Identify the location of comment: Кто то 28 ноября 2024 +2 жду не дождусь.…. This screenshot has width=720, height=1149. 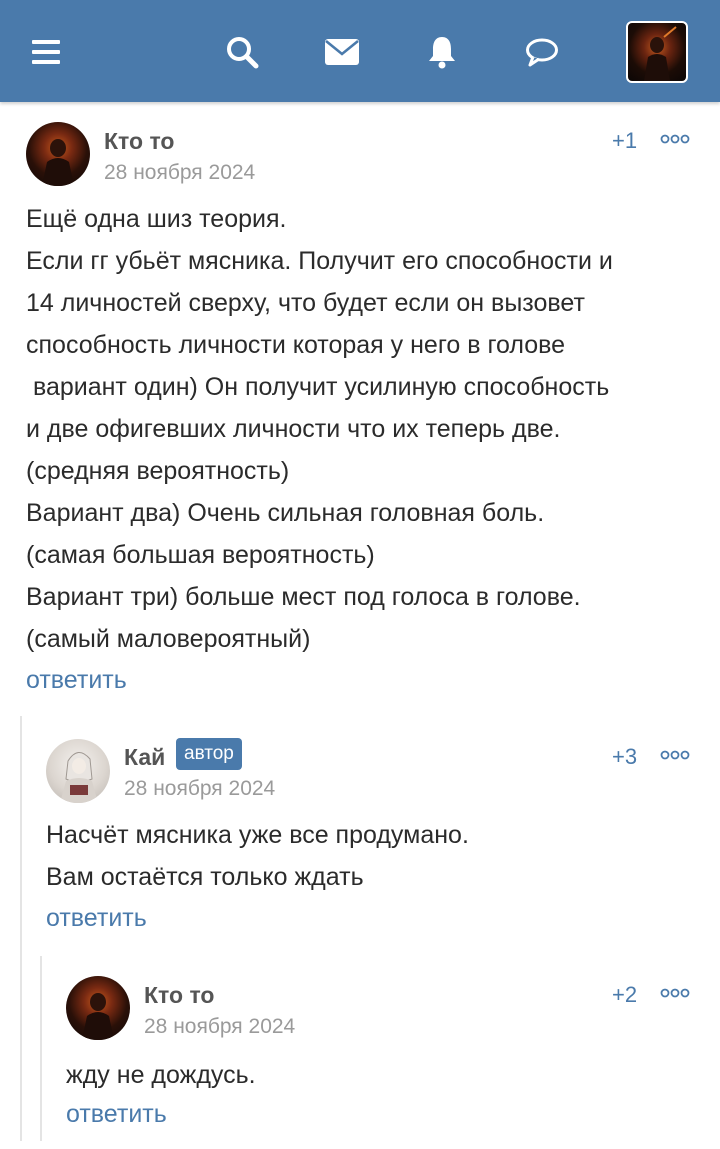
(360, 1059).